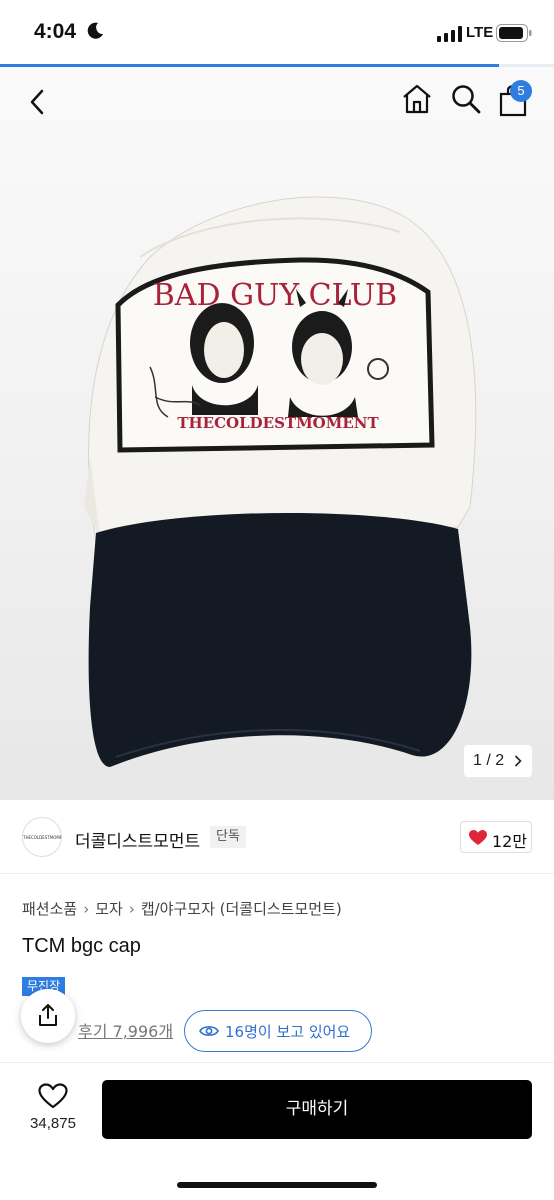 The height and width of the screenshot is (1200, 554). I want to click on live-viewers-pill: 16명이 보고 있어요, so click(278, 1031).